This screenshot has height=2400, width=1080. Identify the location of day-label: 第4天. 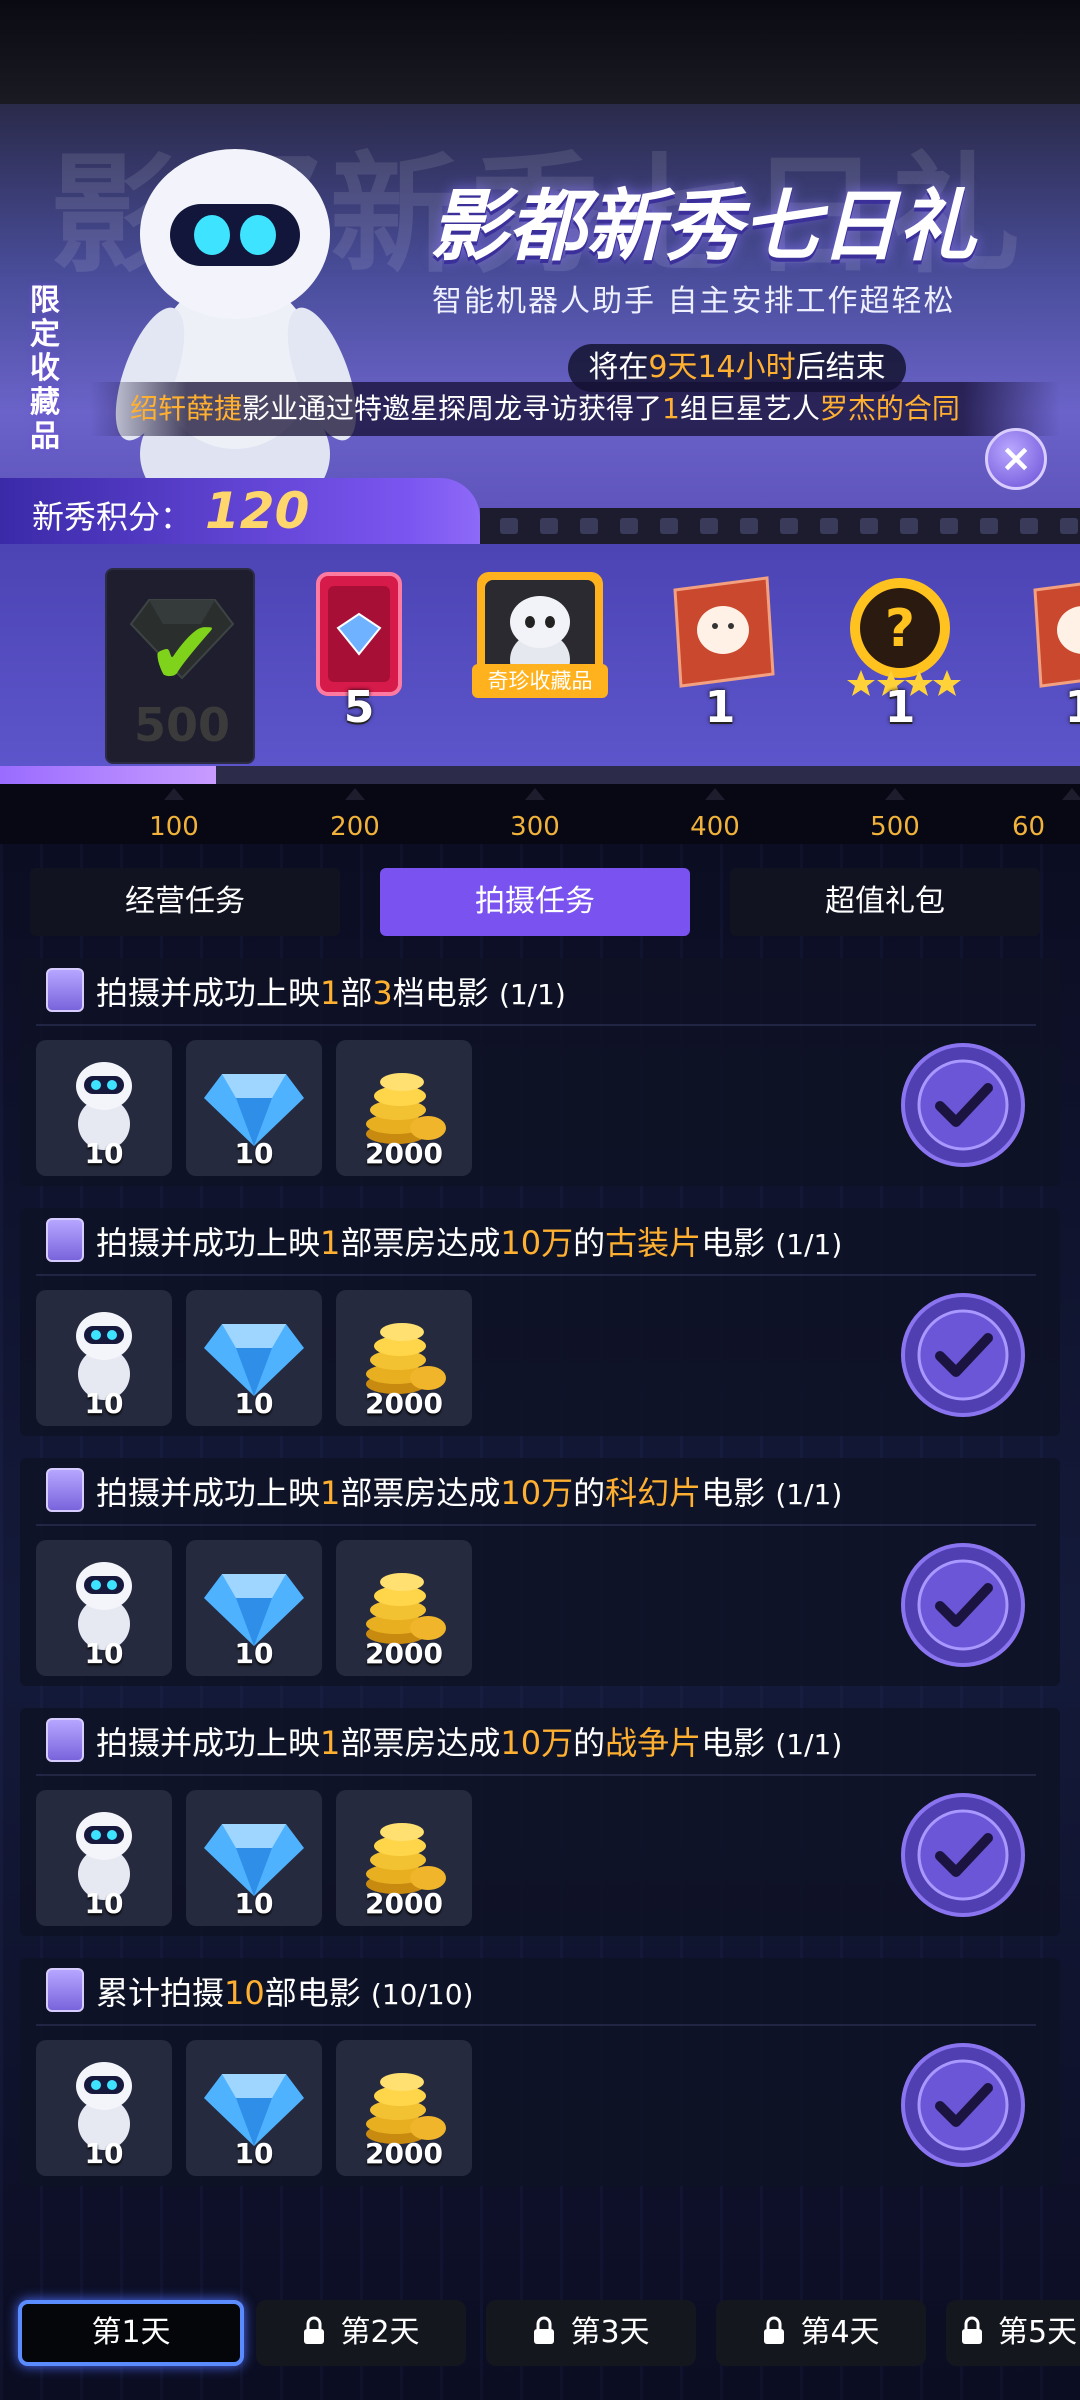
(840, 2332).